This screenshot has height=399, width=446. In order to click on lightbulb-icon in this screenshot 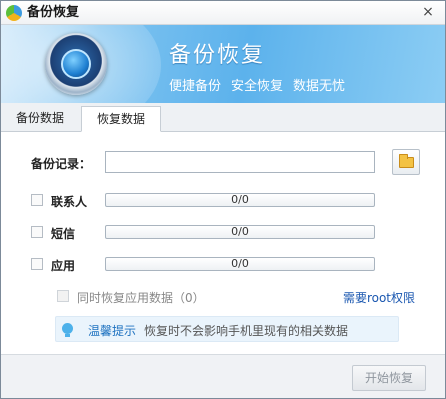, I will do `click(67, 330)`.